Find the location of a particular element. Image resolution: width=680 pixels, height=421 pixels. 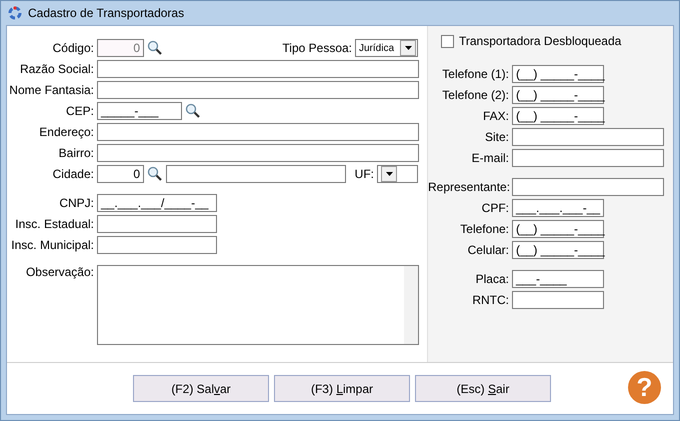

city-code-field: 0 is located at coordinates (120, 174).